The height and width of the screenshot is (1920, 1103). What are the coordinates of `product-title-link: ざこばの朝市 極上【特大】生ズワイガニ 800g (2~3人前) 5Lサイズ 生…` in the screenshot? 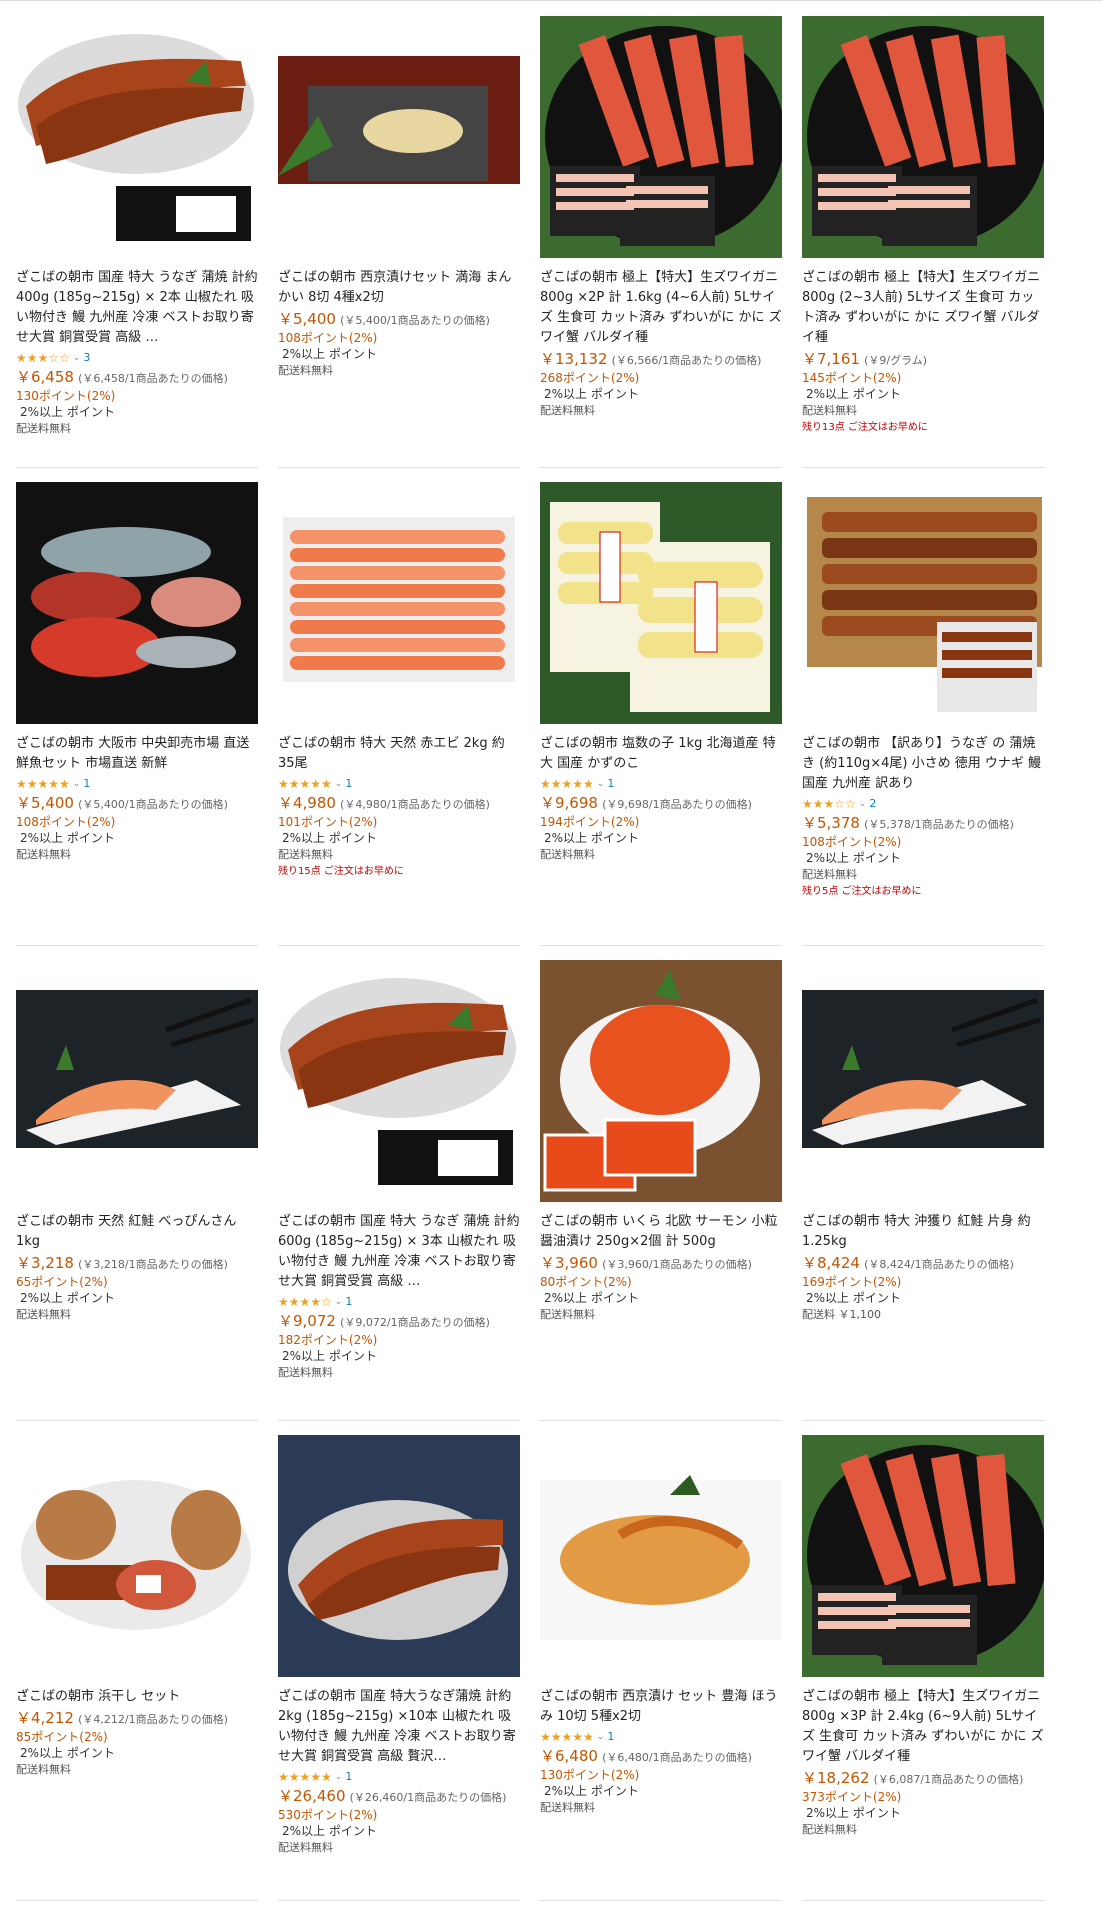 It's located at (923, 308).